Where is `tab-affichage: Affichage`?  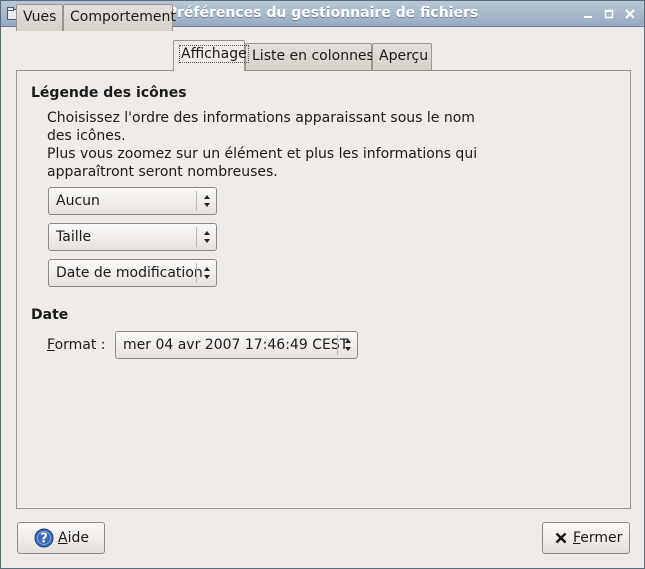 tab-affichage: Affichage is located at coordinates (211, 55).